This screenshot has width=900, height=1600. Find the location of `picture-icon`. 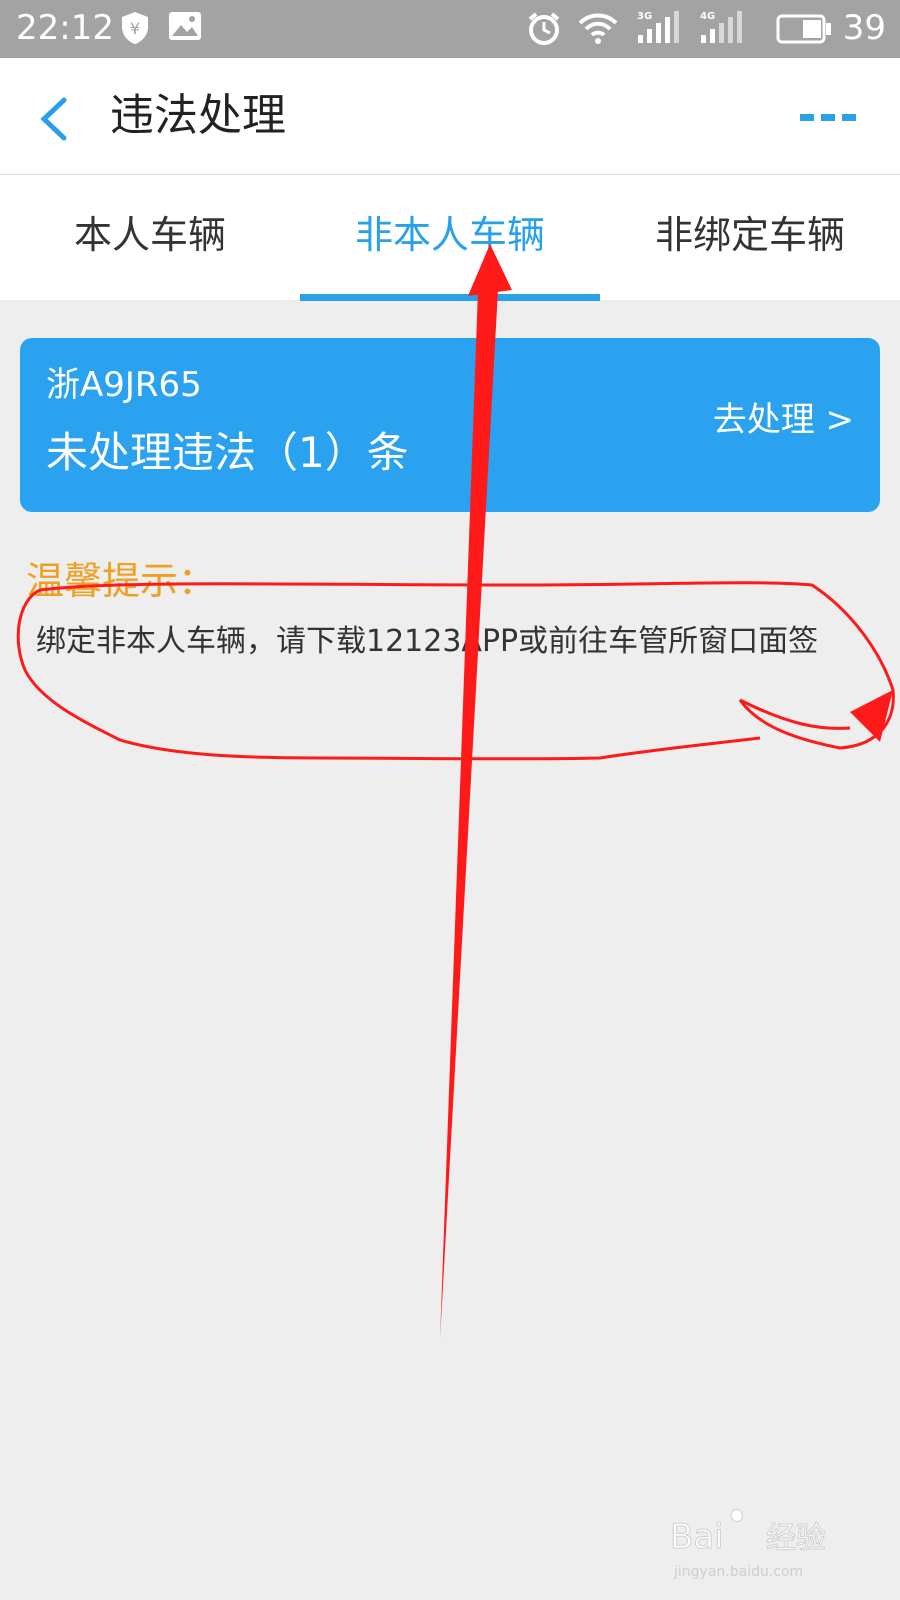

picture-icon is located at coordinates (185, 26).